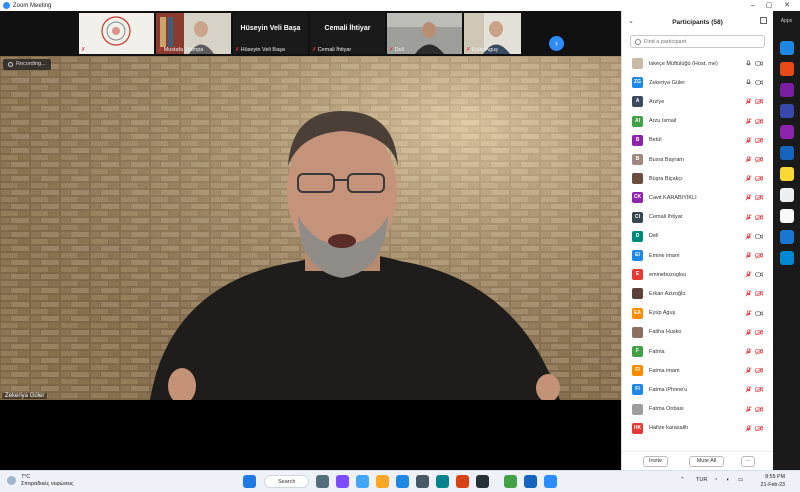 The image size is (800, 492). Describe the element at coordinates (322, 481) in the screenshot. I see `task-view-icon` at that location.